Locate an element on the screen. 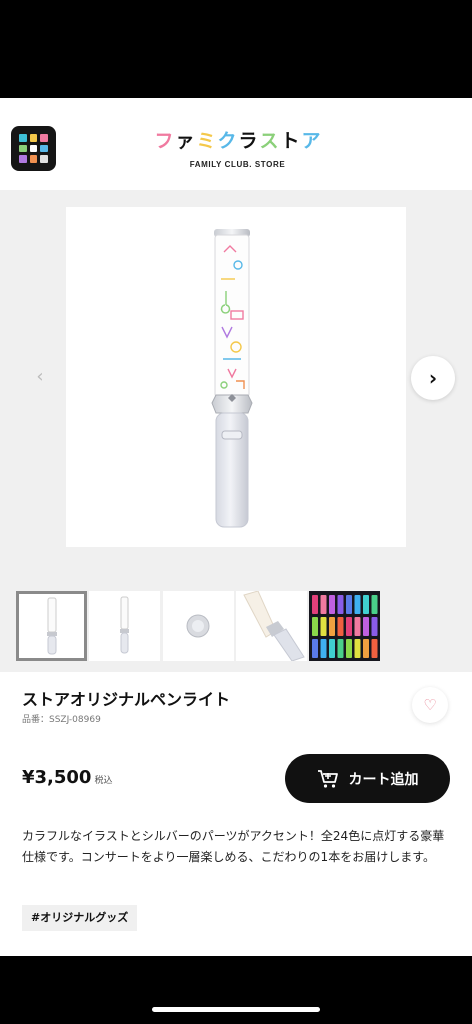 The width and height of the screenshot is (472, 1024). home-indicator is located at coordinates (236, 1009).